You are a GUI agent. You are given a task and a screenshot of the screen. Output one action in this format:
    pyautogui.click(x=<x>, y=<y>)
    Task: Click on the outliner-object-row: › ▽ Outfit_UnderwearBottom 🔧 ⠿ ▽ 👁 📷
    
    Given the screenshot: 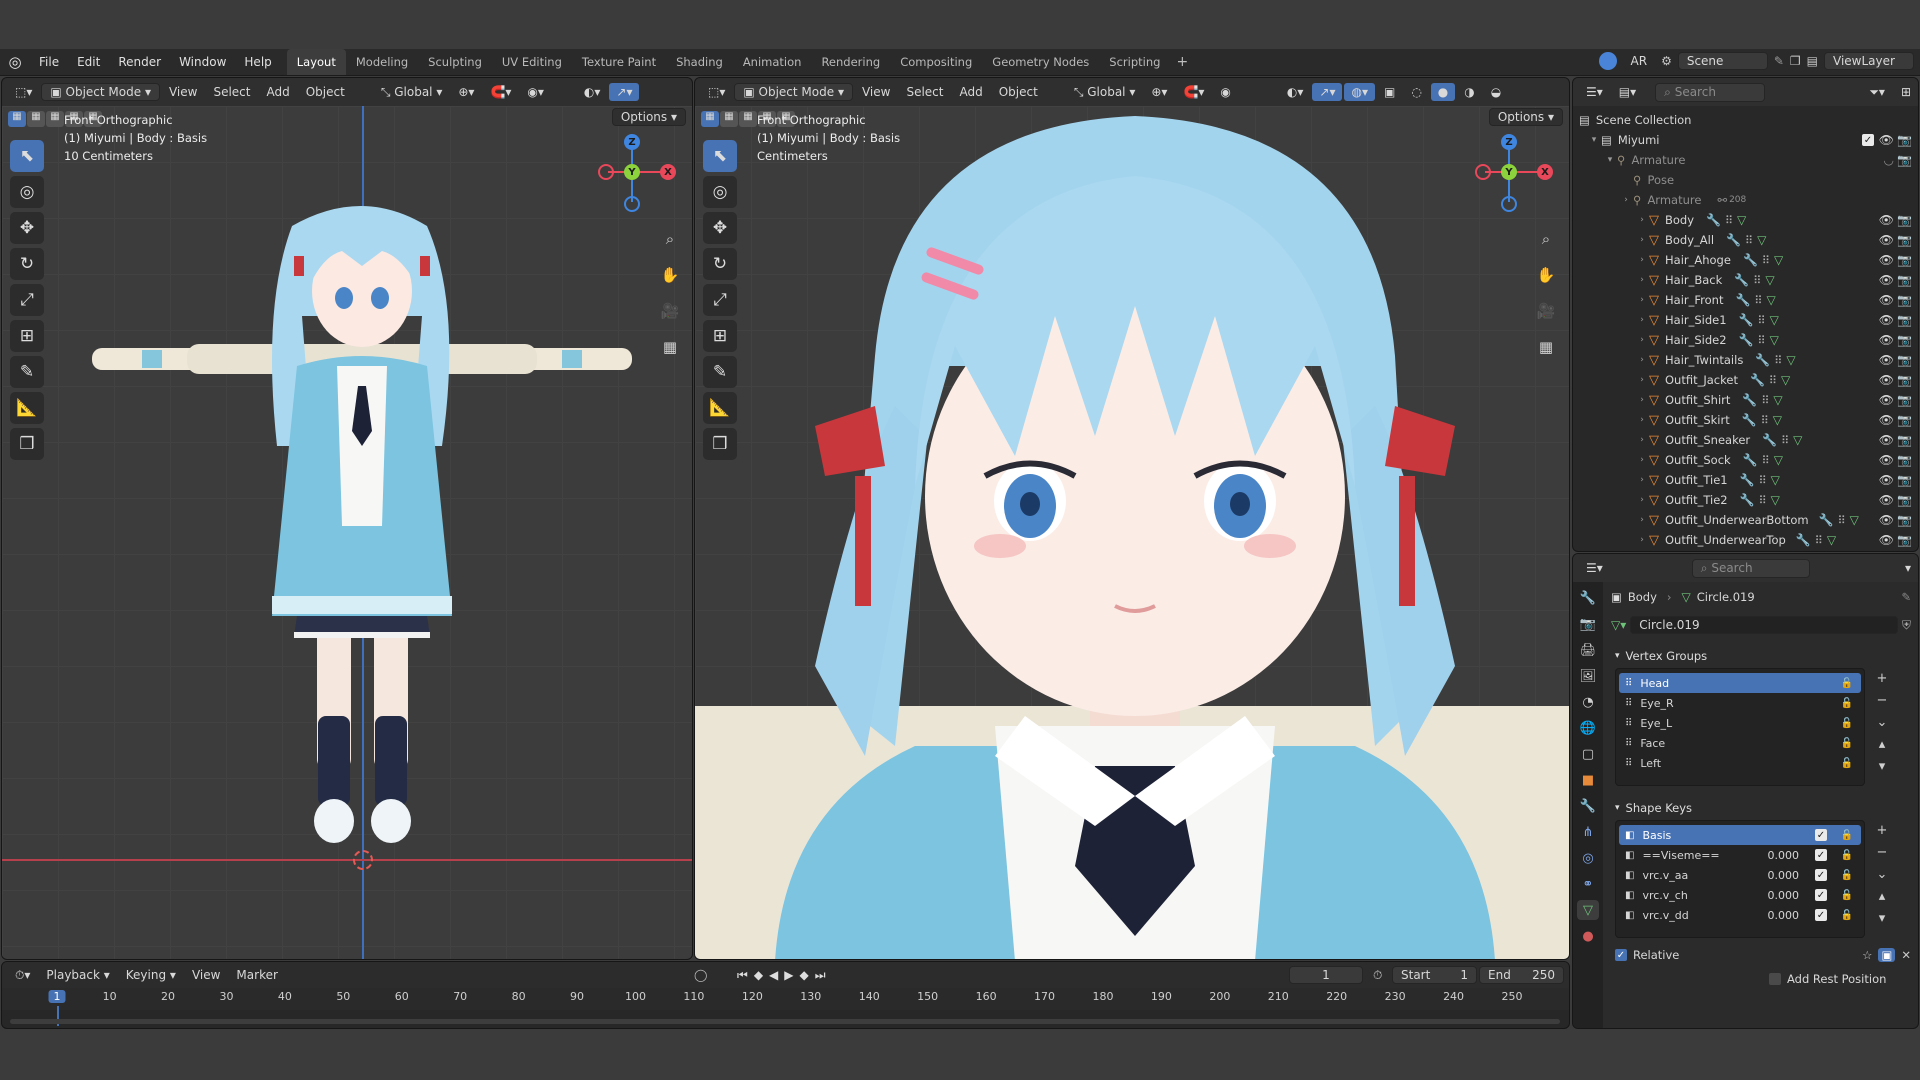 What is the action you would take?
    pyautogui.click(x=1745, y=520)
    